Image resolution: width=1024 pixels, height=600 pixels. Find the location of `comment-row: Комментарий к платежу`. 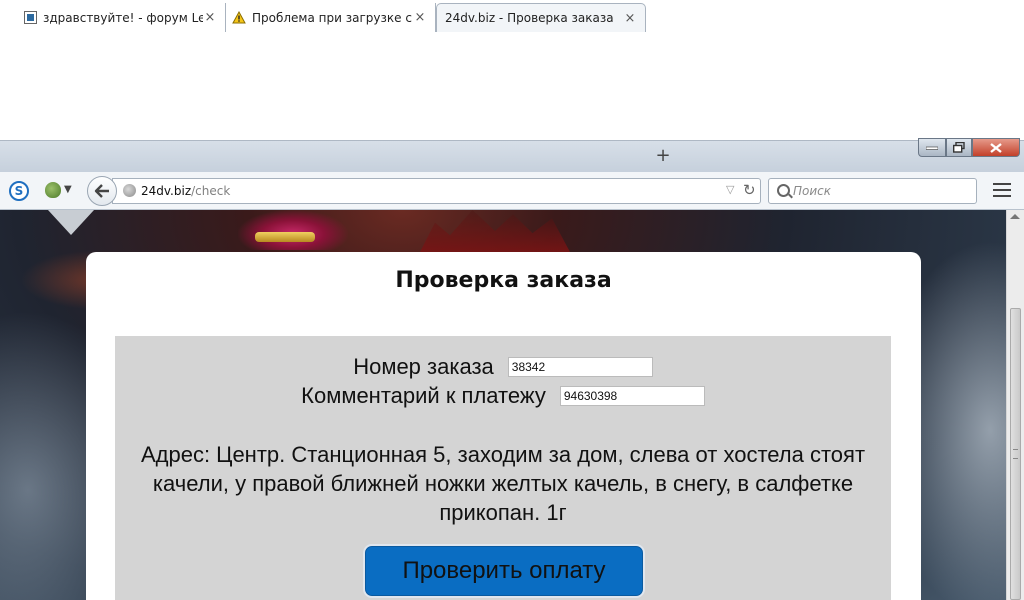

comment-row: Комментарий к платежу is located at coordinates (503, 396).